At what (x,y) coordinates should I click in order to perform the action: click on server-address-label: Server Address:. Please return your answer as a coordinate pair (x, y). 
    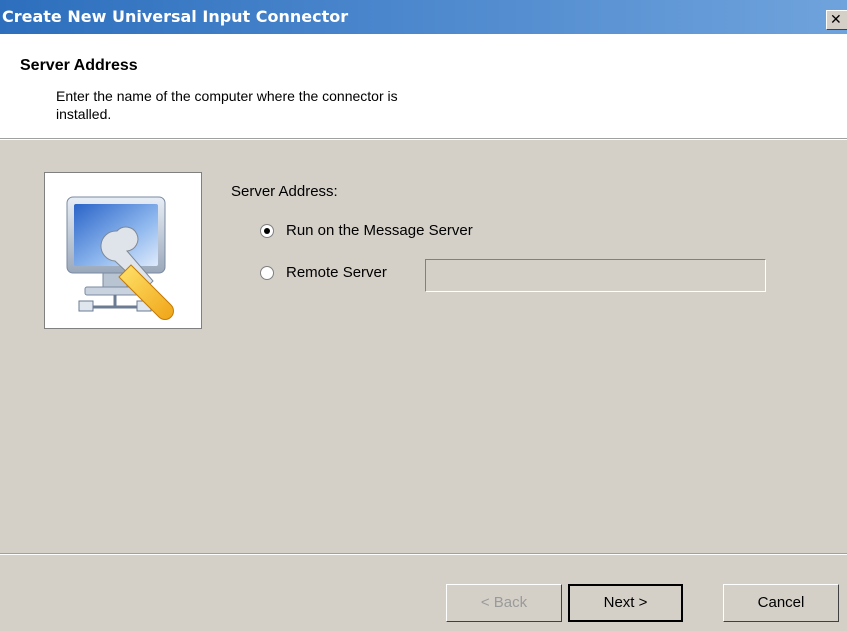
    Looking at the image, I should click on (284, 191).